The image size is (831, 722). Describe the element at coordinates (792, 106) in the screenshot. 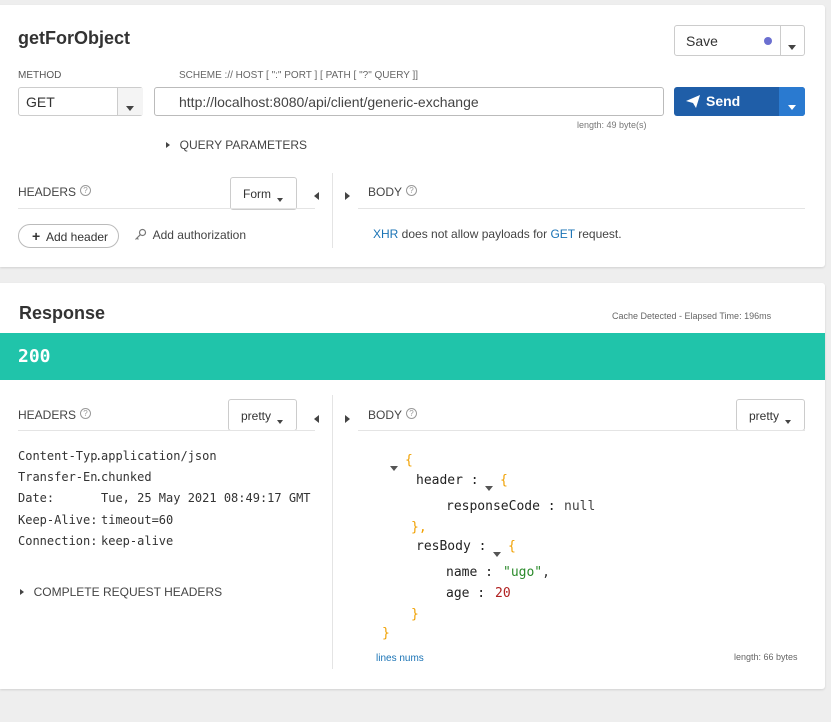

I see `send-options-chevron-down-icon` at that location.